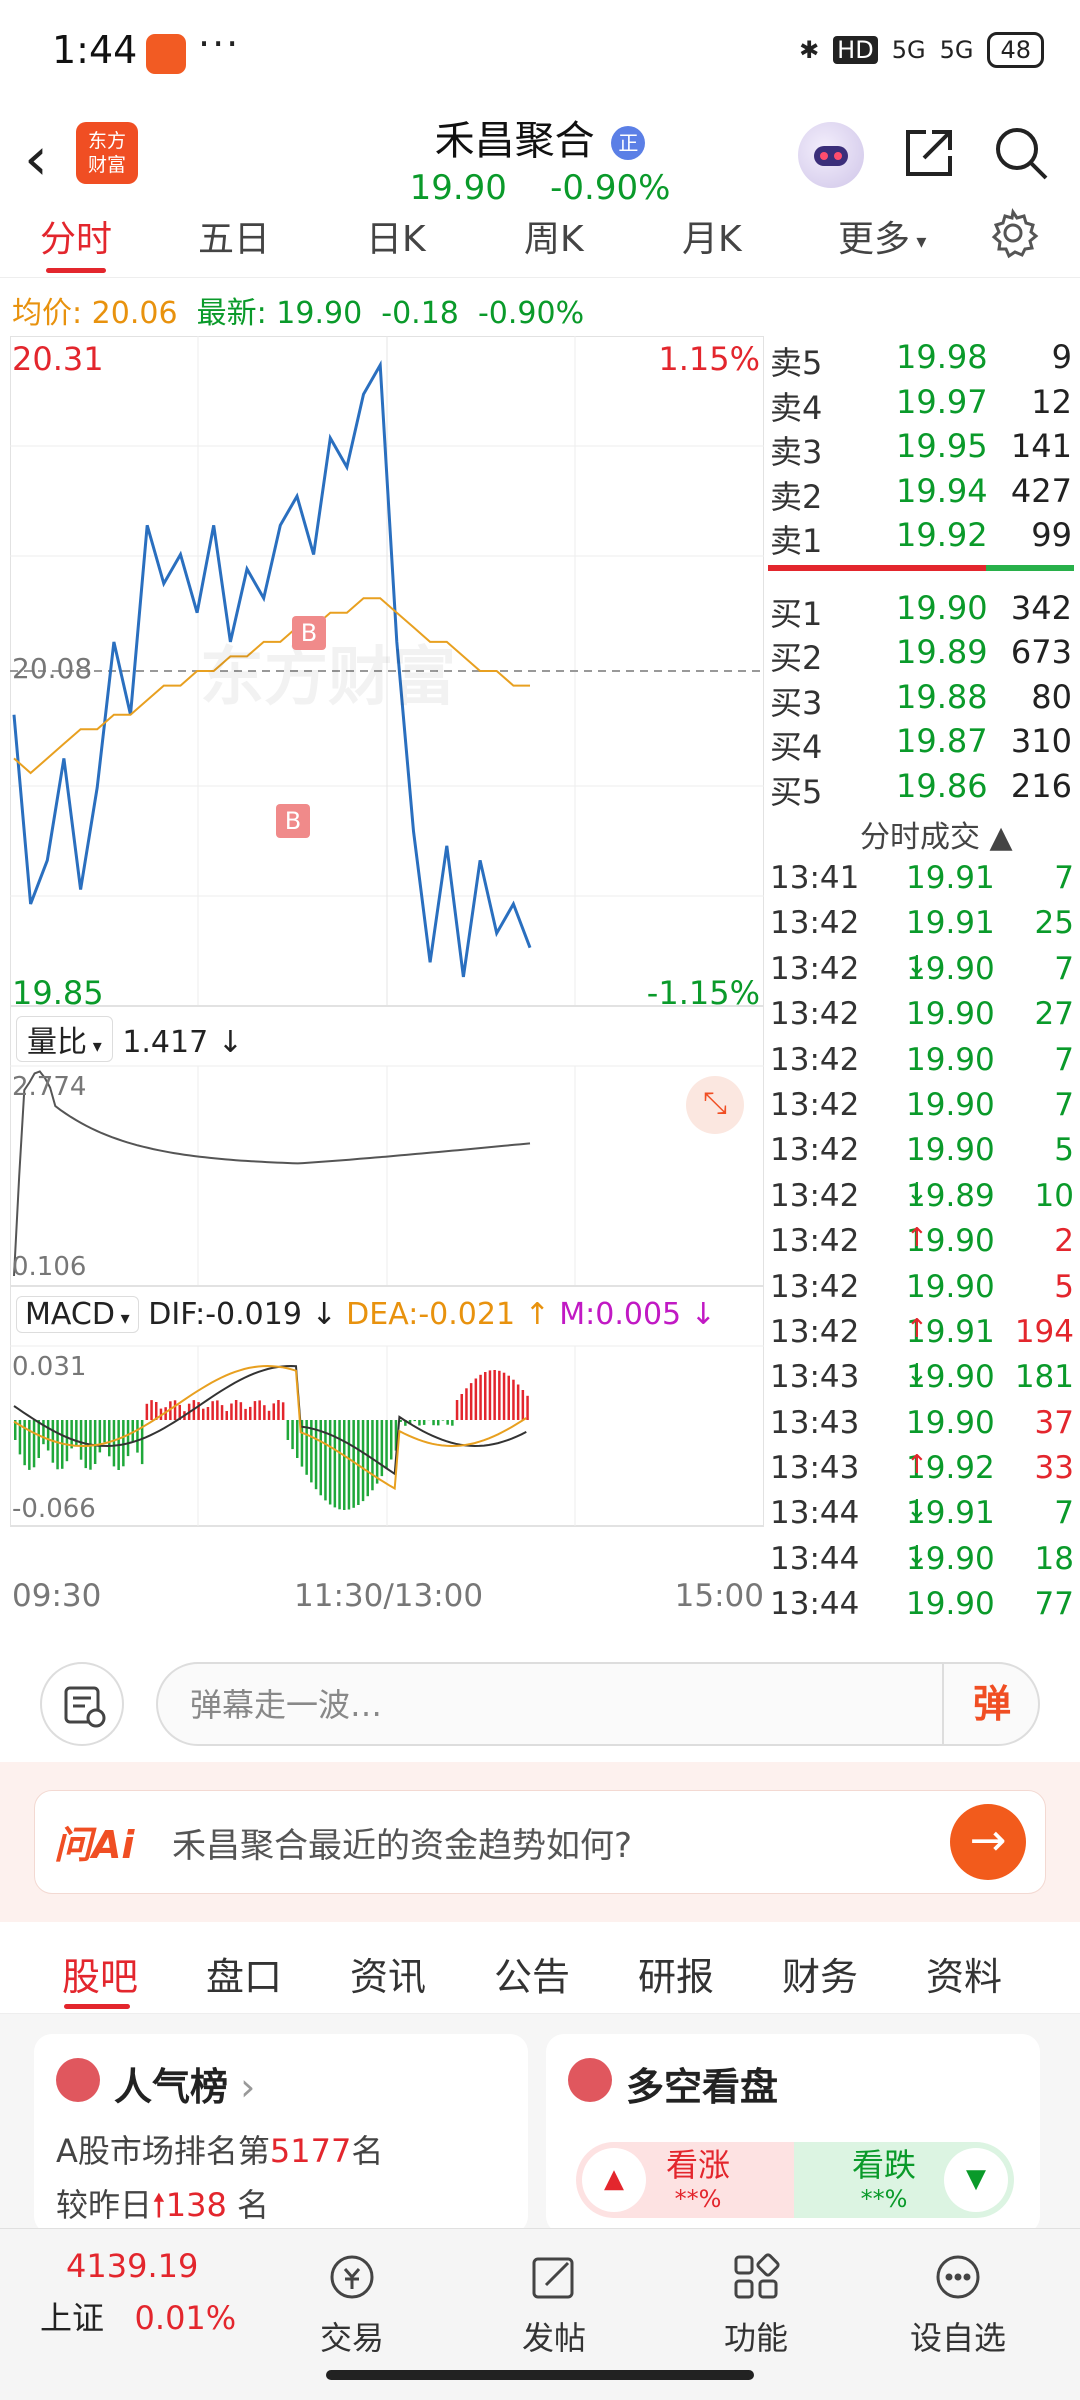  Describe the element at coordinates (831, 155) in the screenshot. I see `robot-assistant-icon` at that location.